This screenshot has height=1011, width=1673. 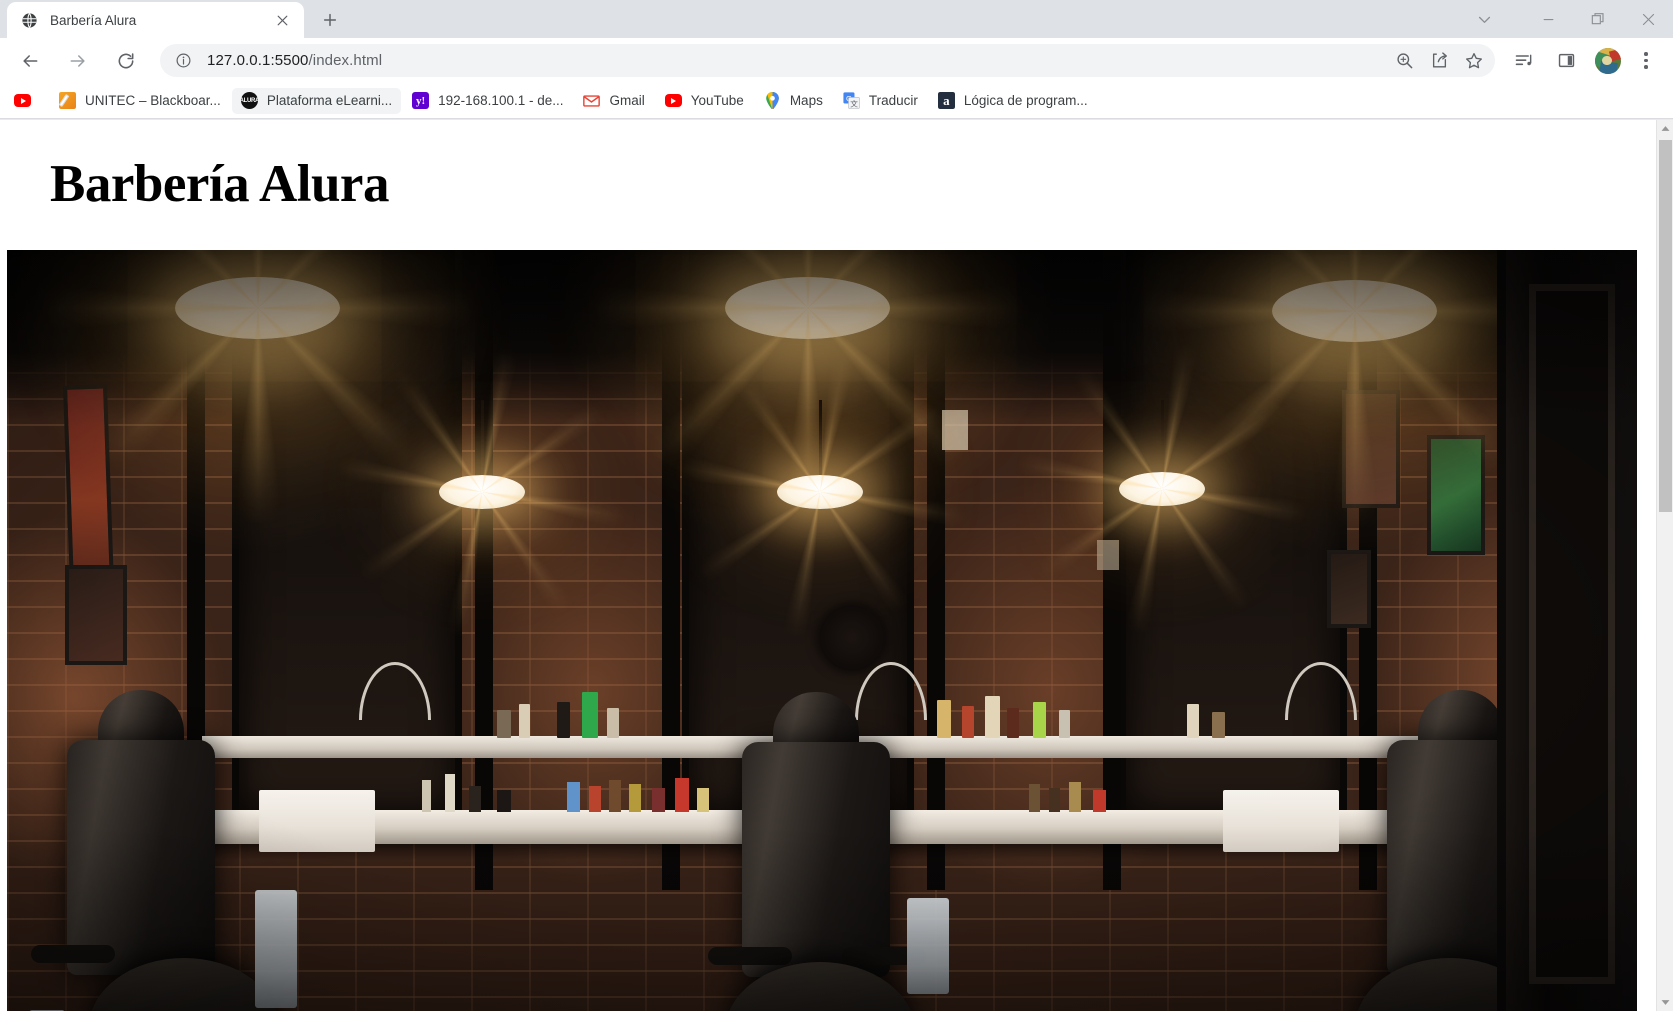 What do you see at coordinates (1524, 61) in the screenshot?
I see `playlist-music-icon` at bounding box center [1524, 61].